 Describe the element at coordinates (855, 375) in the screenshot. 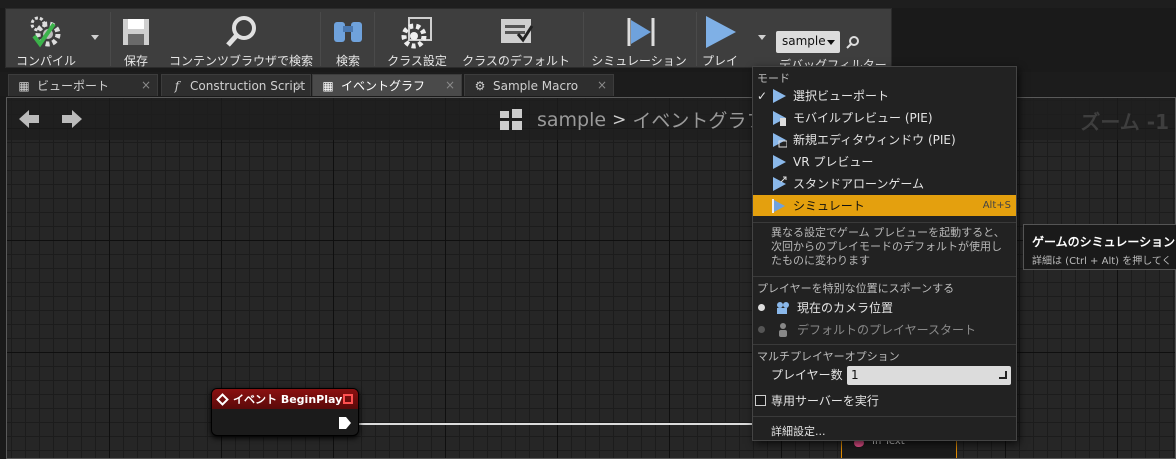

I see `player-count-value: 1` at that location.